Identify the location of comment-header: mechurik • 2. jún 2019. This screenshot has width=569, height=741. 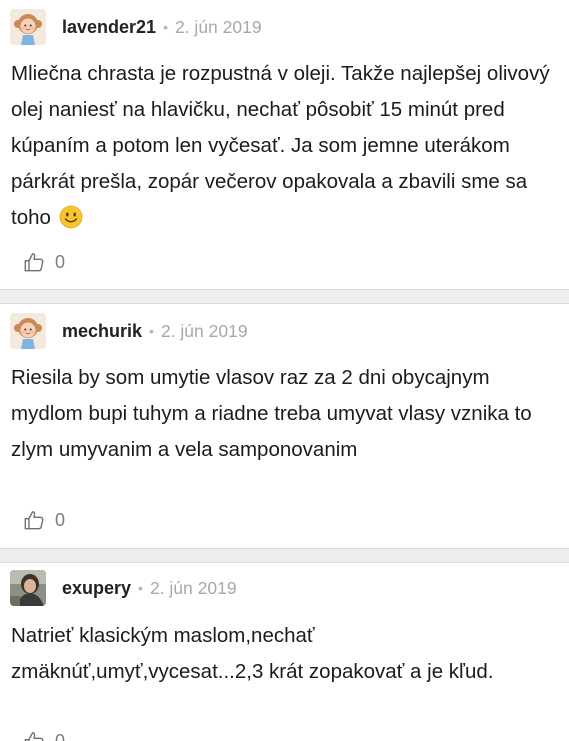
(129, 331).